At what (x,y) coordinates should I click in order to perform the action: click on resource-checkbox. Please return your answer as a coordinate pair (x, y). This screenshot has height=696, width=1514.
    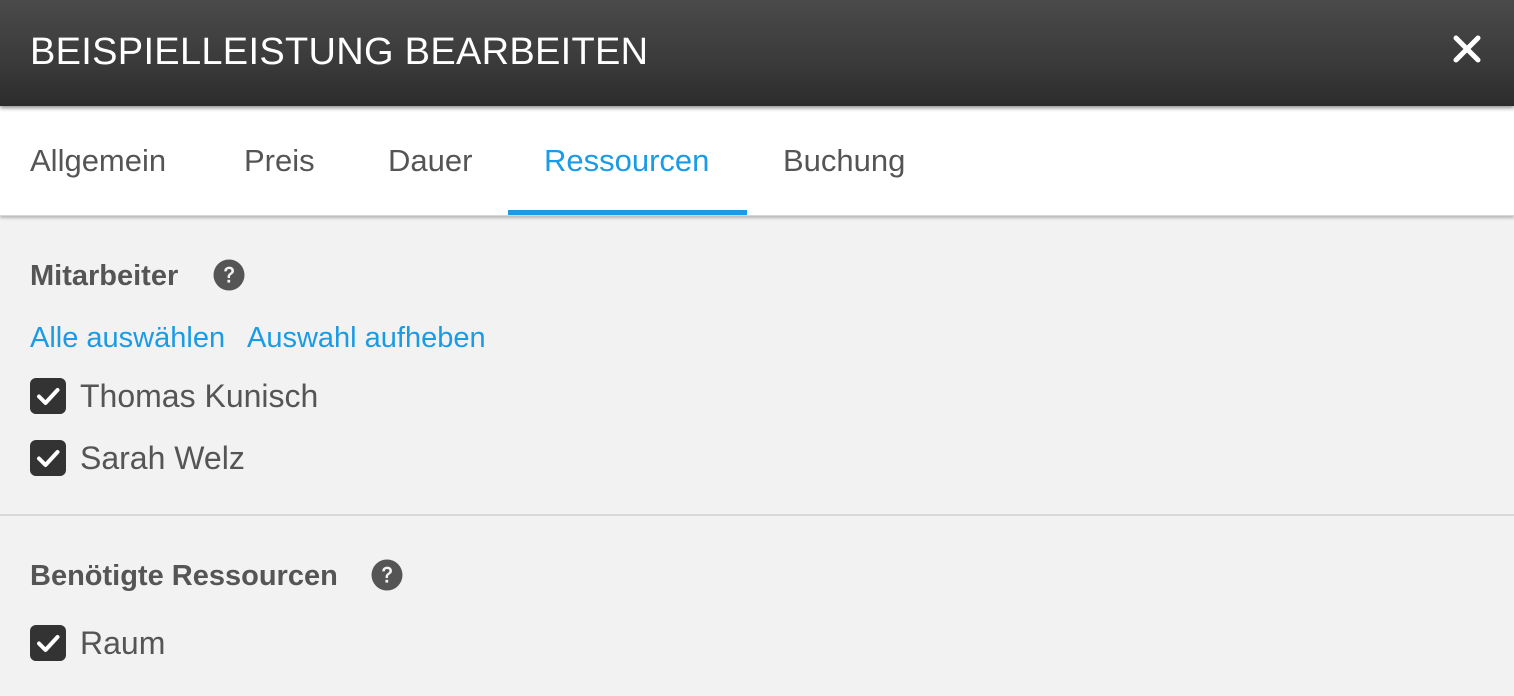
    Looking at the image, I should click on (48, 643).